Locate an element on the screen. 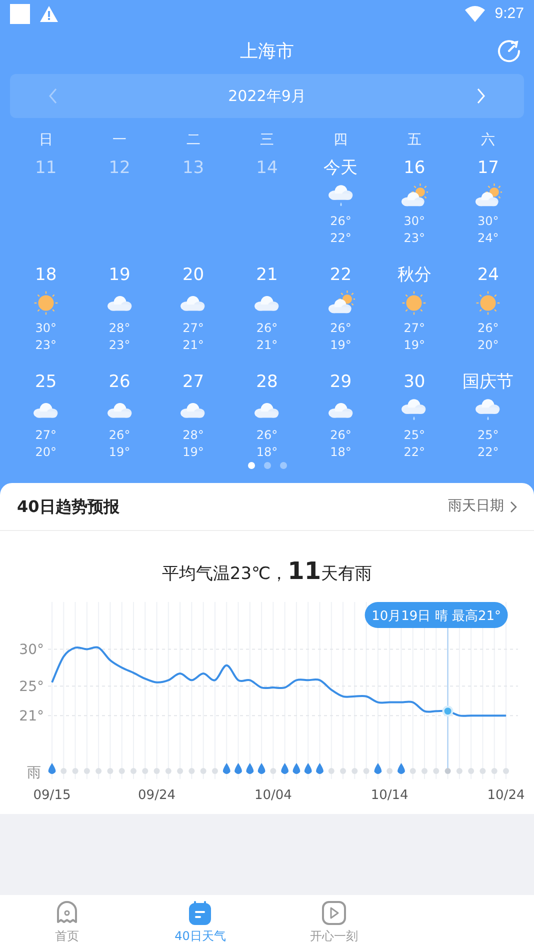 The height and width of the screenshot is (949, 534). calendar-day: 16 30° 23° is located at coordinates (415, 205).